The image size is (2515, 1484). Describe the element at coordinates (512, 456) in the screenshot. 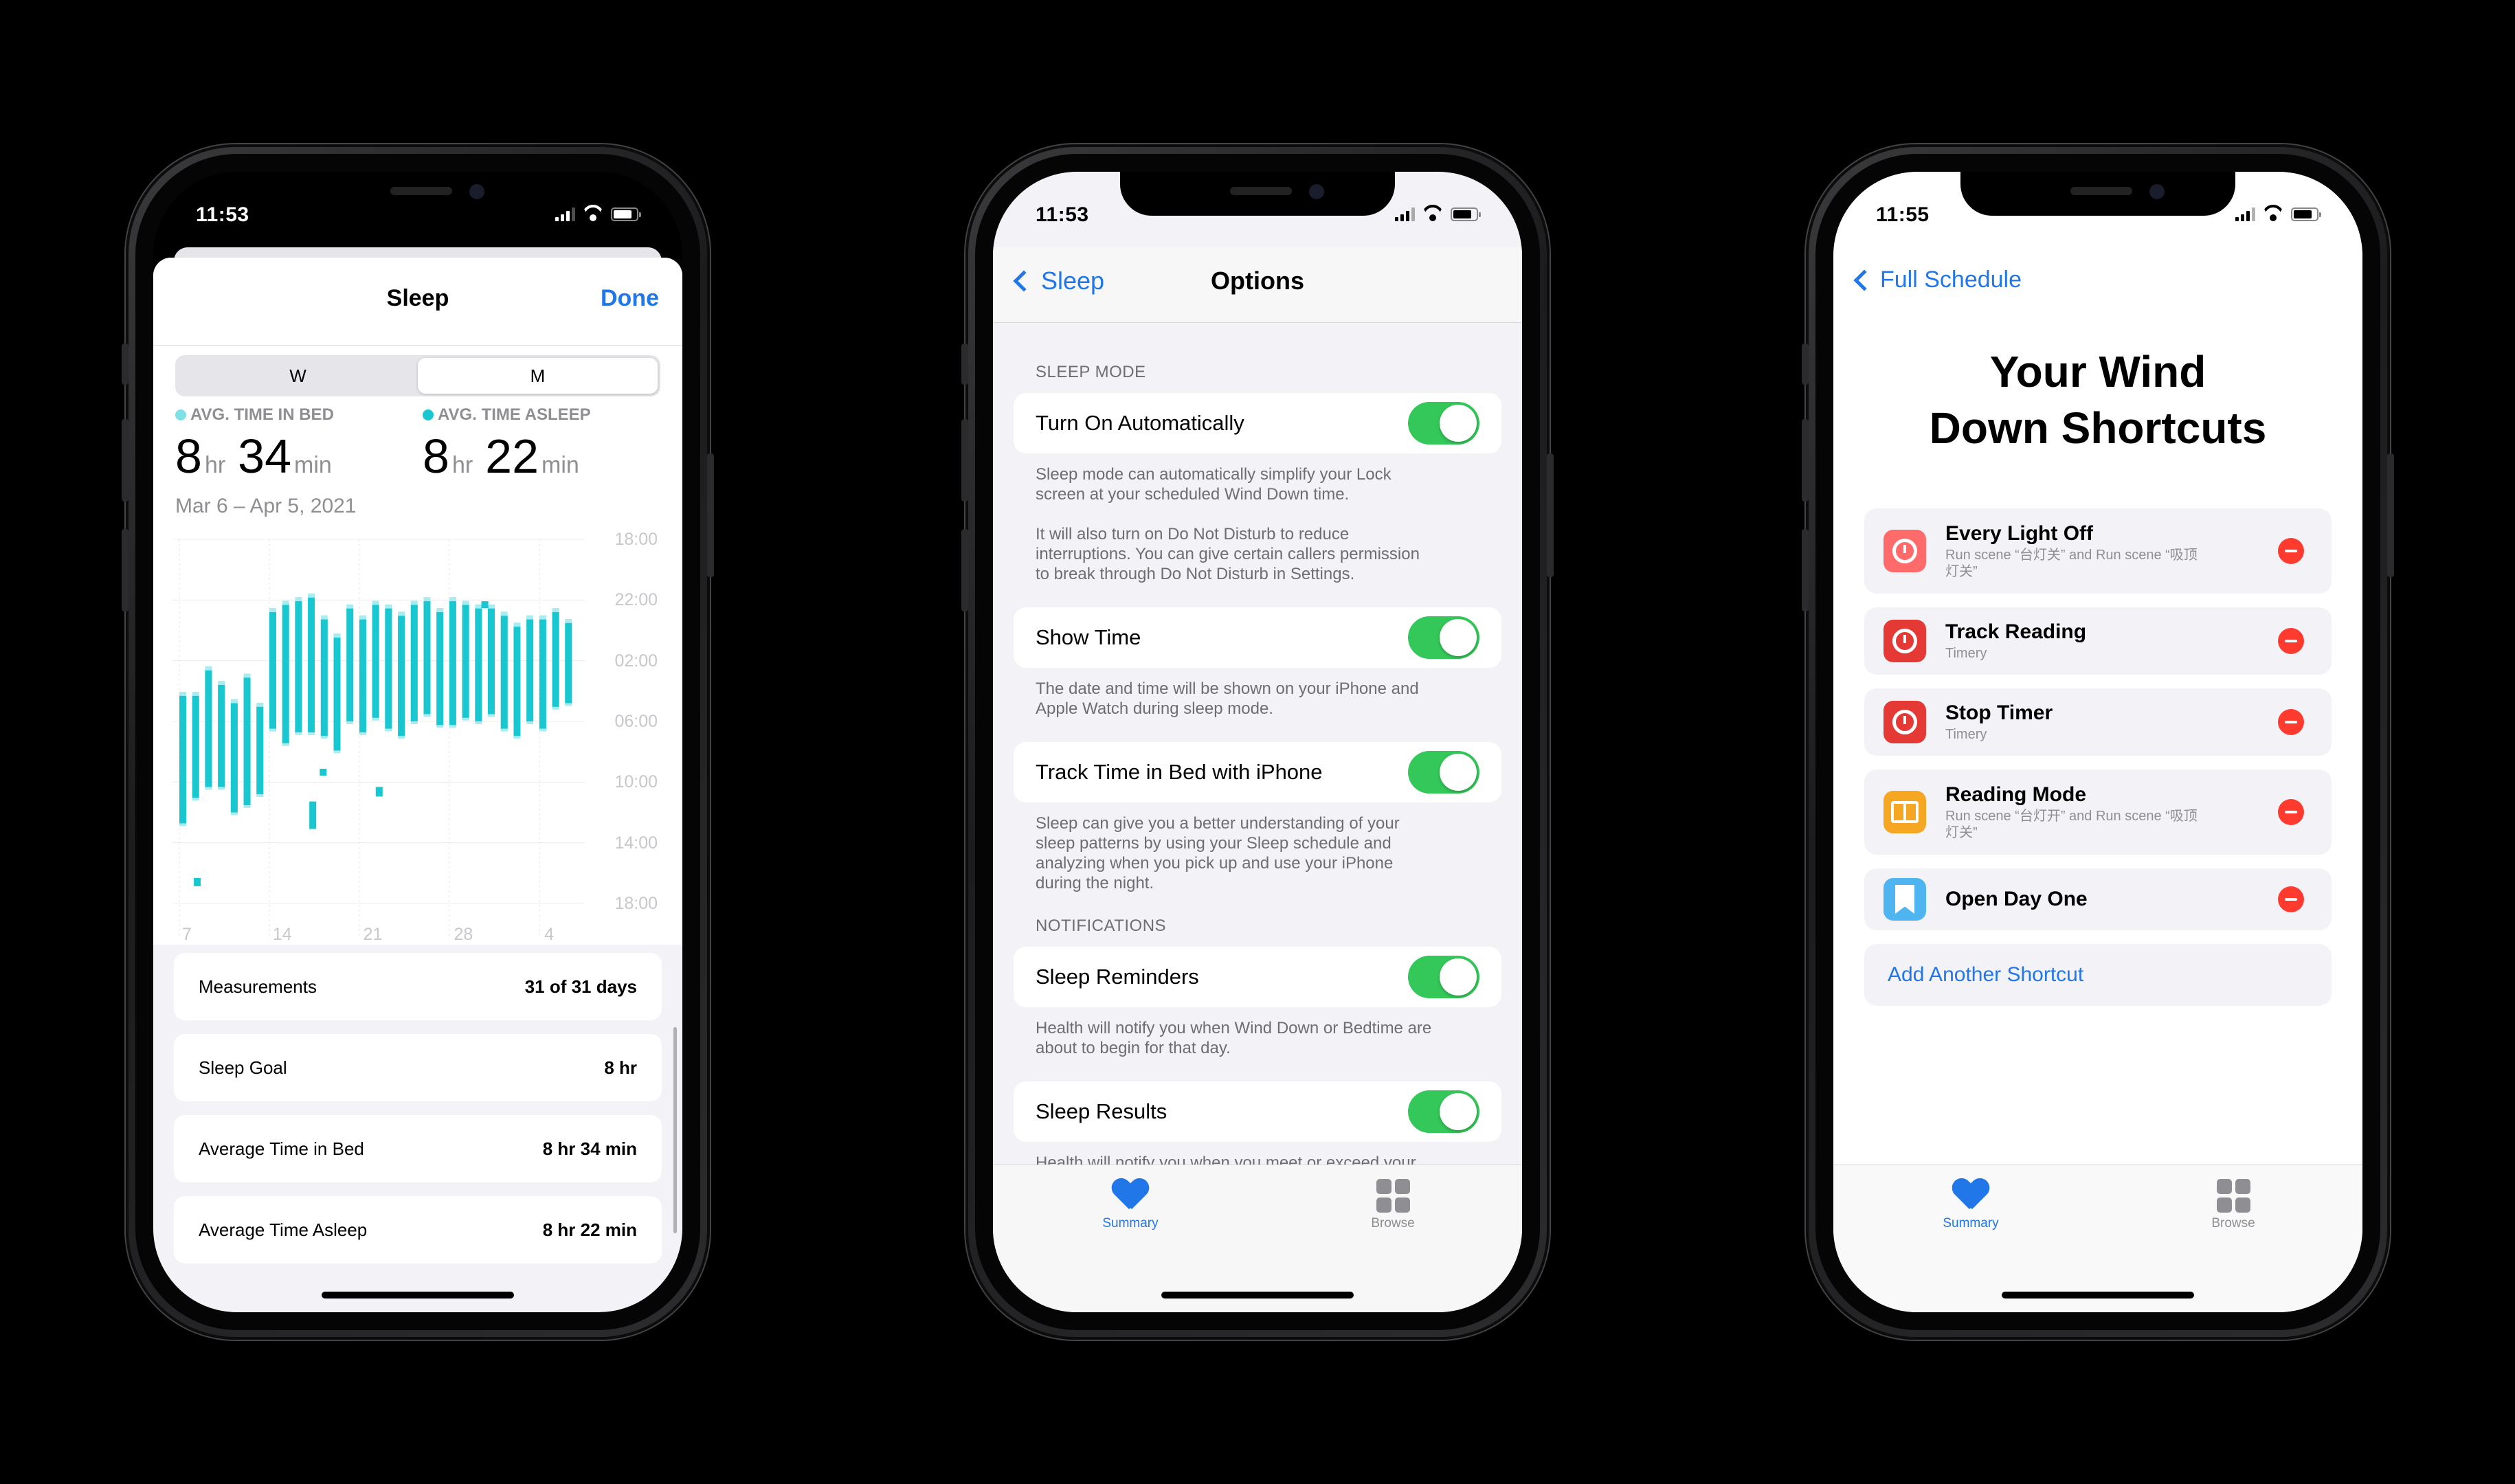

I see `stat-minutes: 22` at that location.